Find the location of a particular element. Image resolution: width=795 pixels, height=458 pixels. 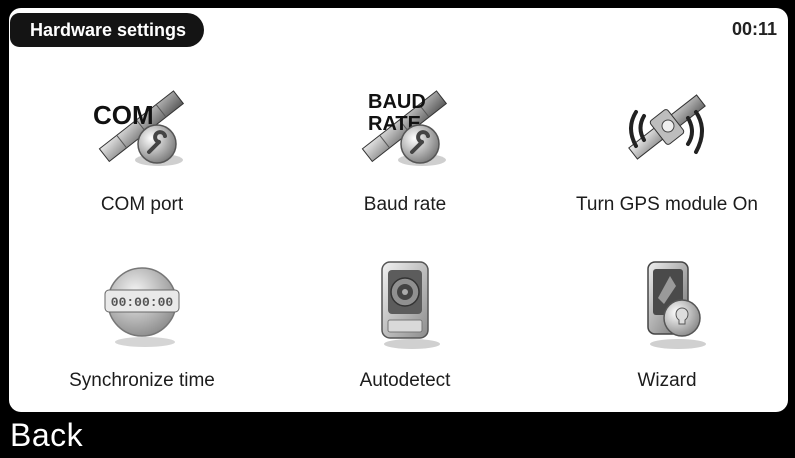

synchronize-clock-icon: 00:00:00 is located at coordinates (142, 307).